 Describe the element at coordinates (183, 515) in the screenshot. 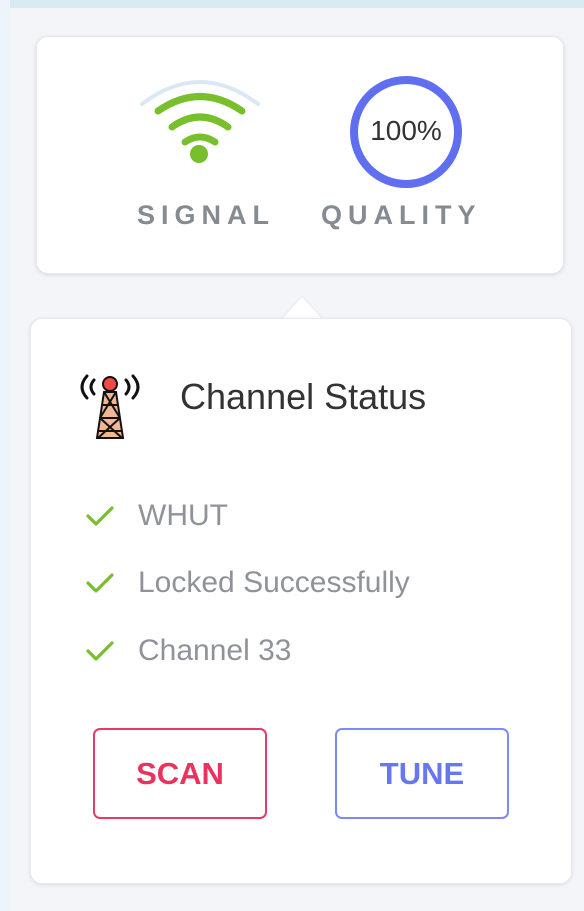

I see `status-text: WHUT` at that location.